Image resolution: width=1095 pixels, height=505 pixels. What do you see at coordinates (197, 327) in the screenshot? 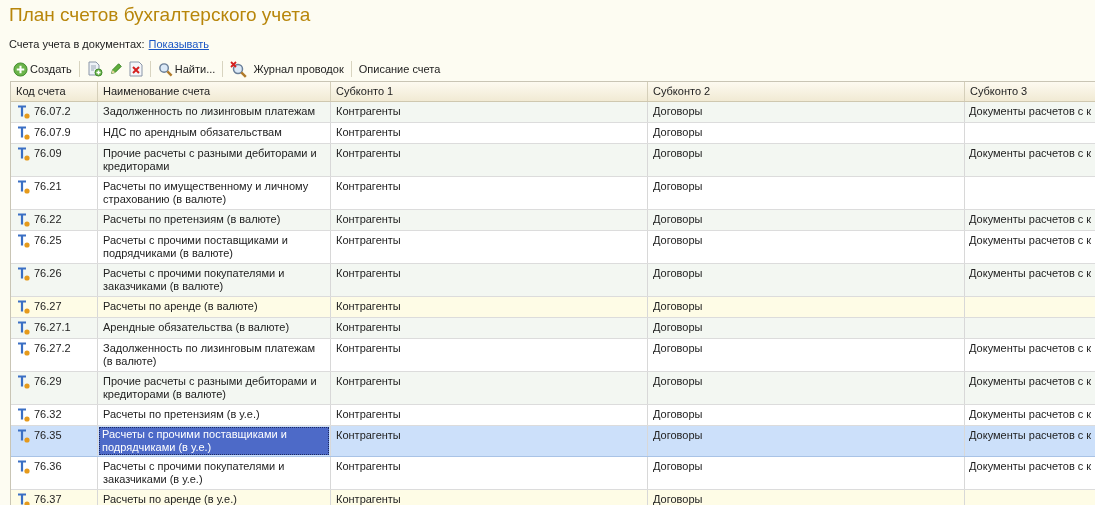
I see `table-cell-text: Арендные обязательства (в валюте)` at bounding box center [197, 327].